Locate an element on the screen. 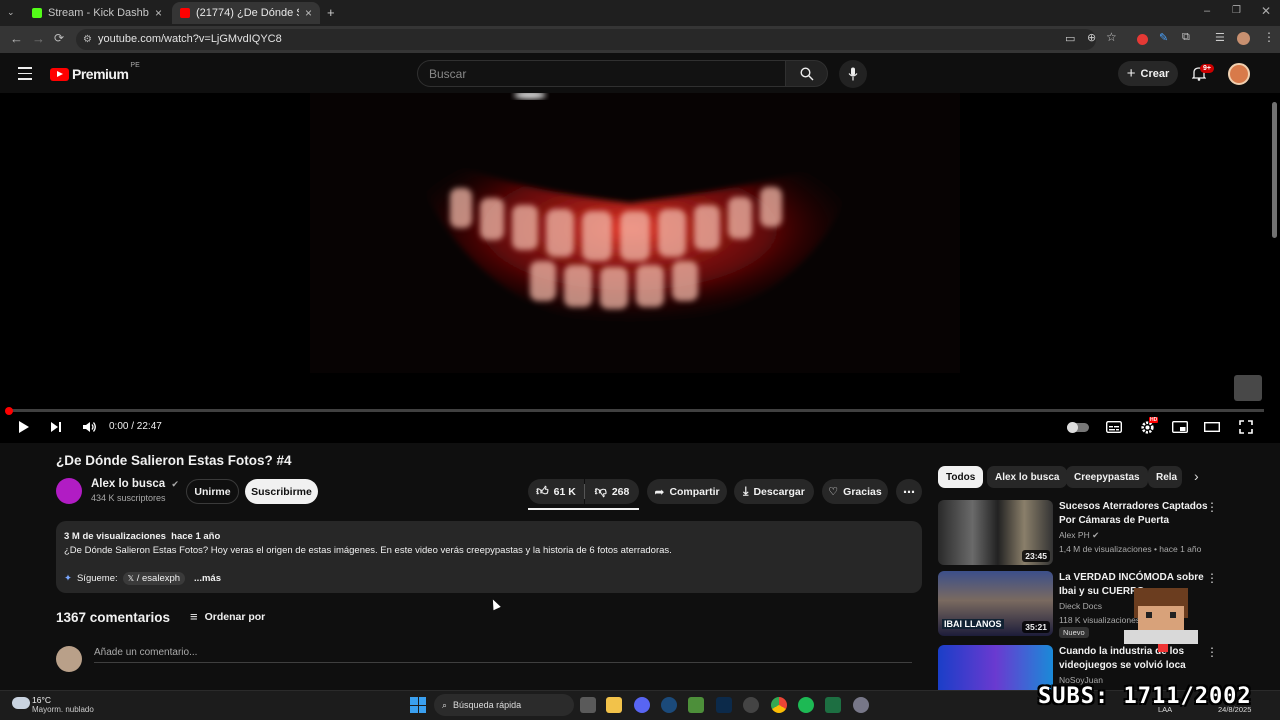 This screenshot has width=1280, height=720. download-button: ⤓ Descargar is located at coordinates (774, 491).